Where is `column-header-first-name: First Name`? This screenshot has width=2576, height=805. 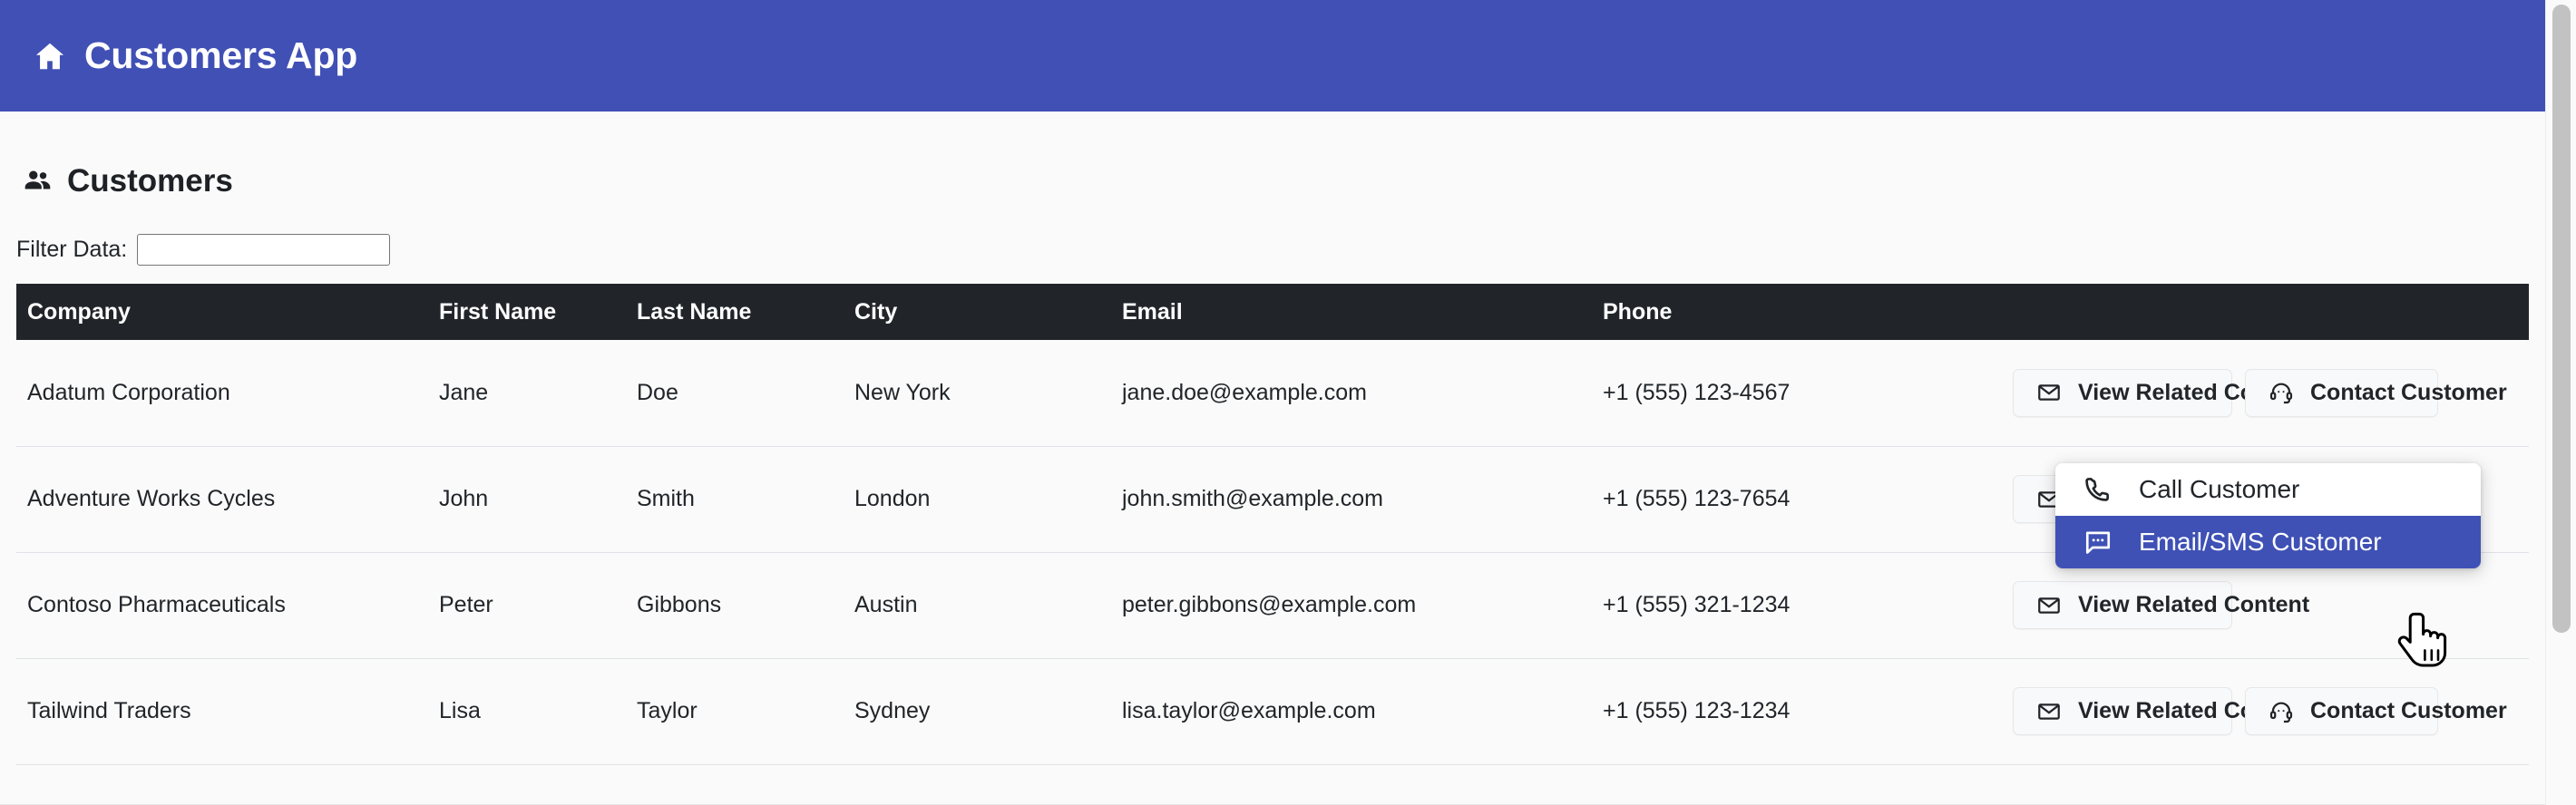 column-header-first-name: First Name is located at coordinates (538, 312).